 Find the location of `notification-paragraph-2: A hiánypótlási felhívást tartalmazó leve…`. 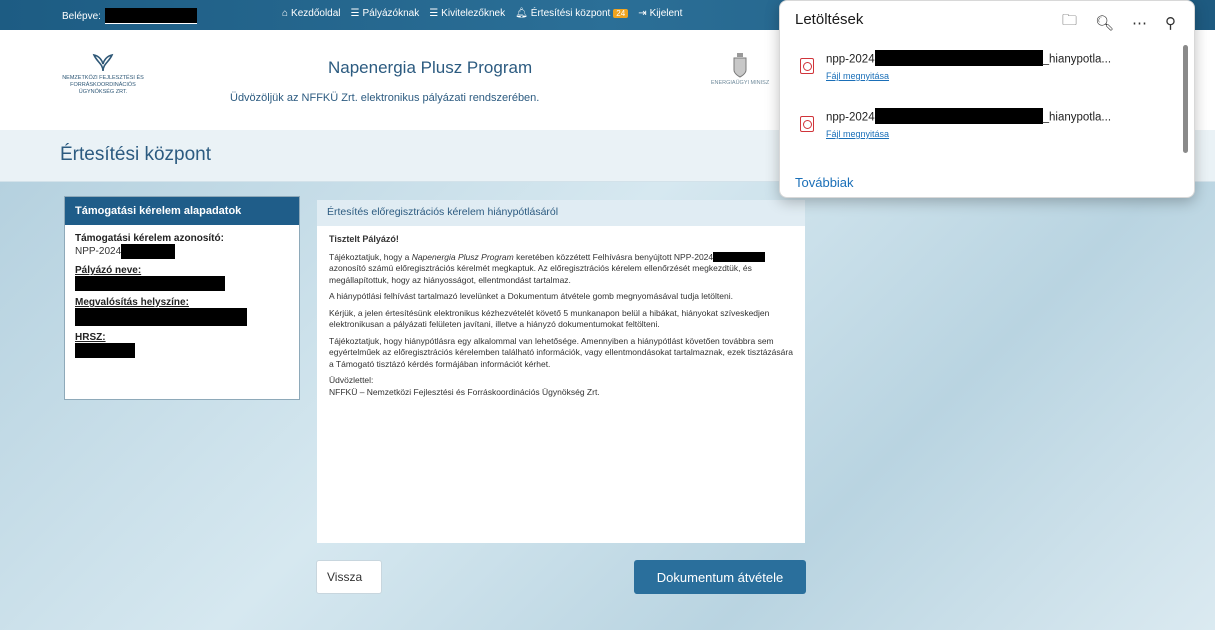

notification-paragraph-2: A hiánypótlási felhívást tartalmazó leve… is located at coordinates (531, 296).